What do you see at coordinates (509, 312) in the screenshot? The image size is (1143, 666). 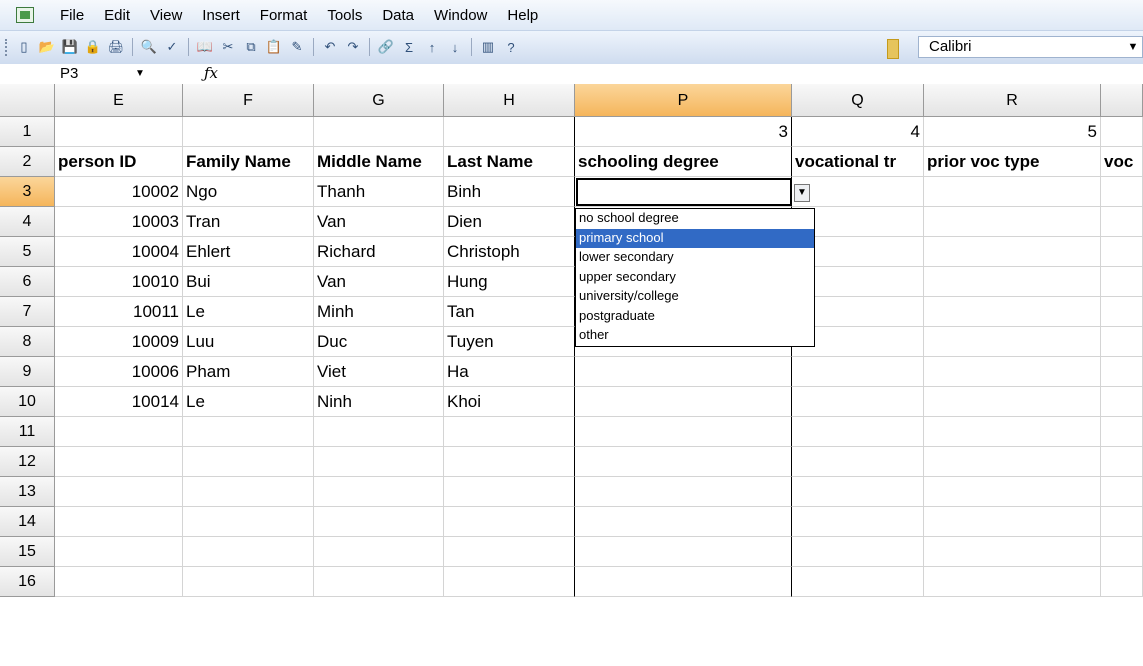 I see `cell-h7: Tan` at bounding box center [509, 312].